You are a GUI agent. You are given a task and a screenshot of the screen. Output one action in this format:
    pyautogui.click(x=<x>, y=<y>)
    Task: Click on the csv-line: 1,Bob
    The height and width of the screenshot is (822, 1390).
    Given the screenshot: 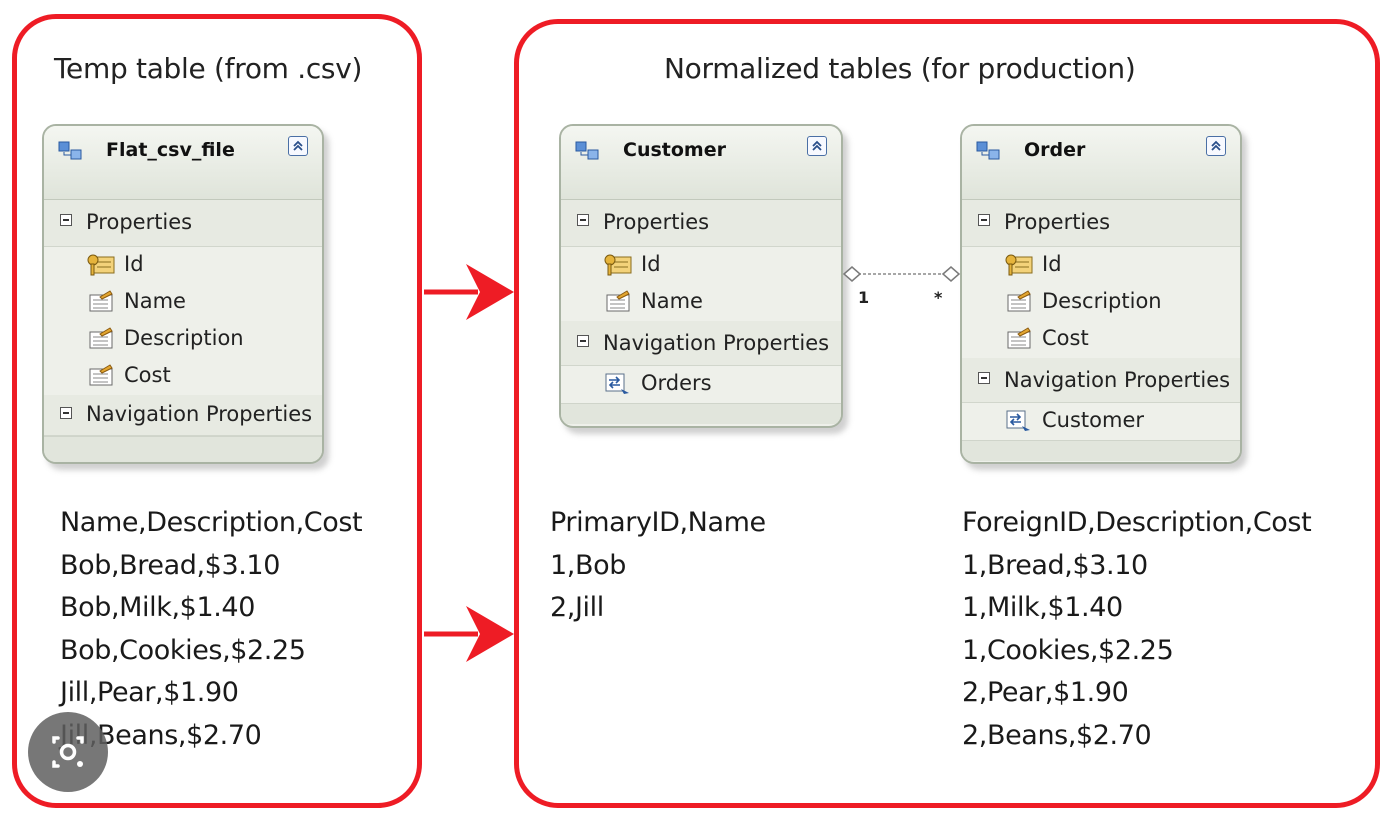 What is the action you would take?
    pyautogui.click(x=588, y=565)
    